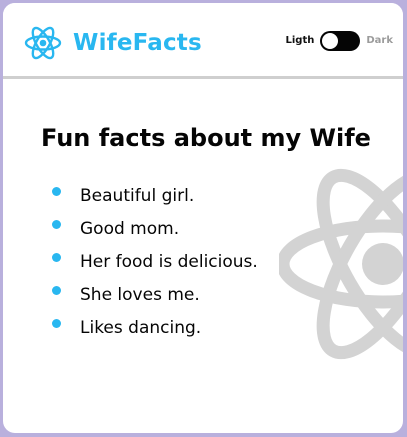  What do you see at coordinates (330, 41) in the screenshot?
I see `switch-knob` at bounding box center [330, 41].